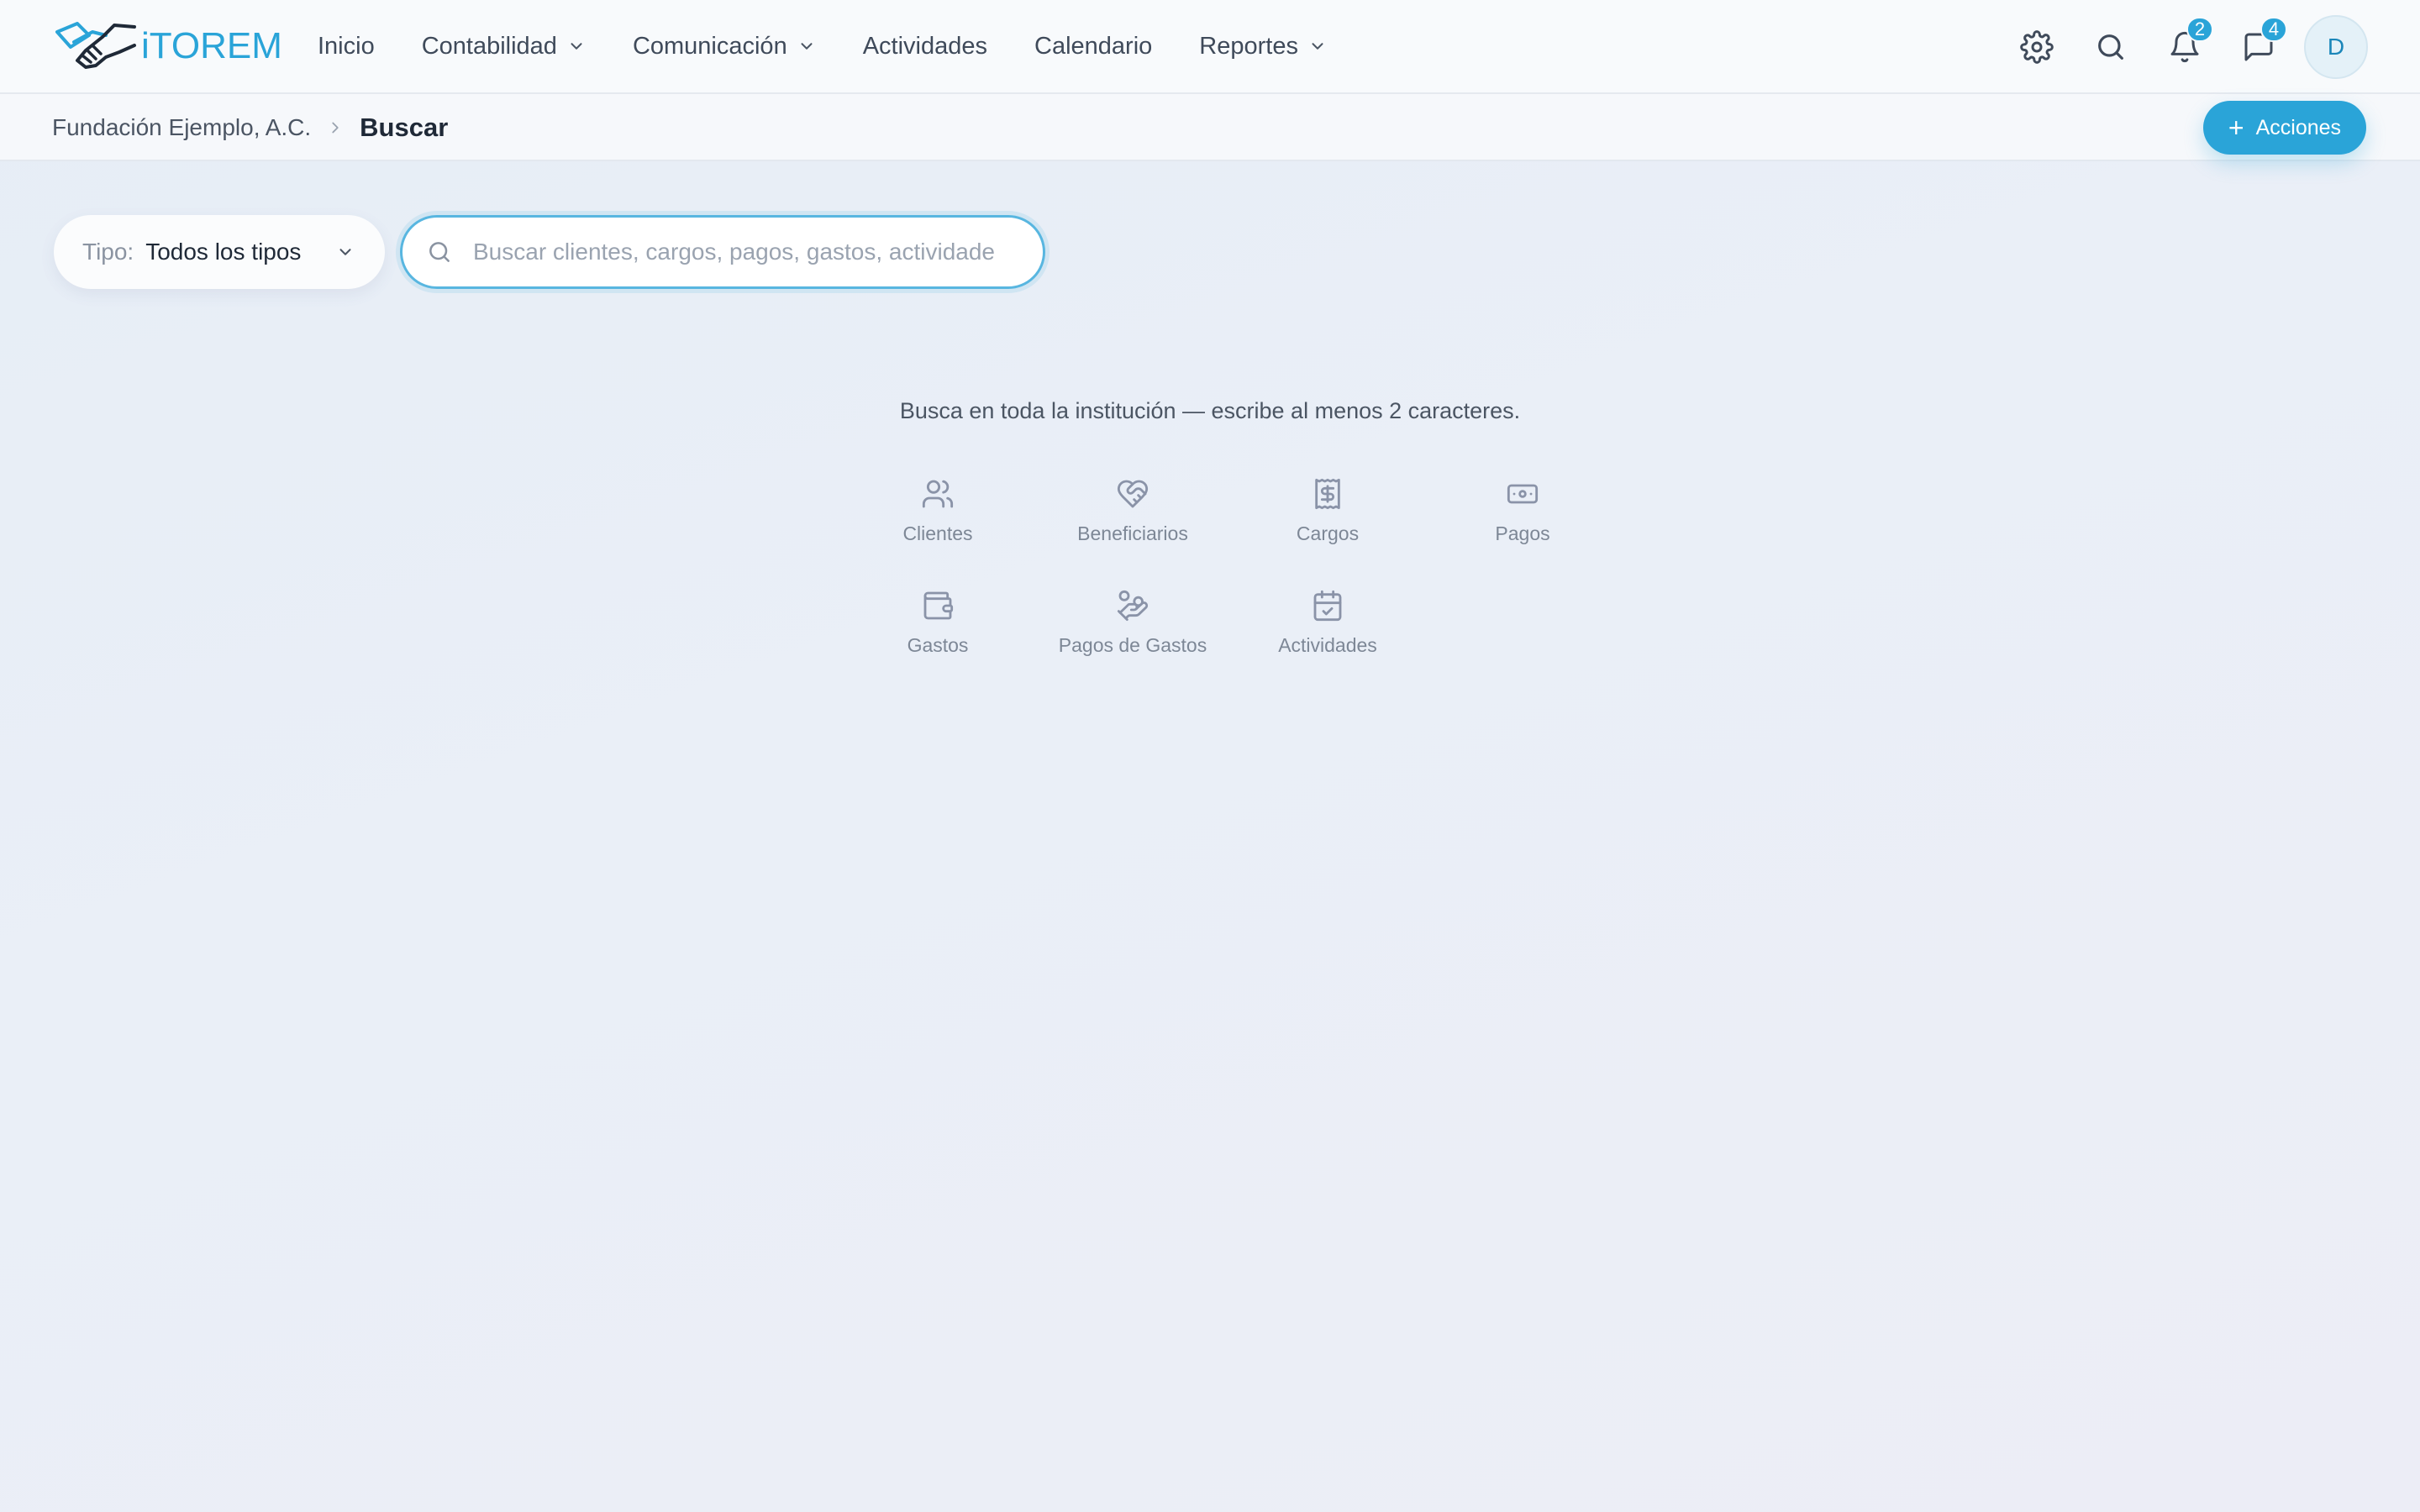  What do you see at coordinates (937, 623) in the screenshot?
I see `category-gastos: Gastos` at bounding box center [937, 623].